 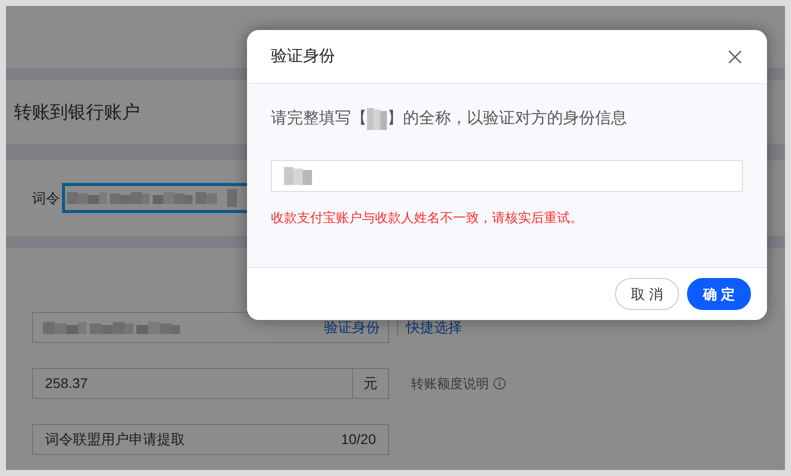 What do you see at coordinates (352, 327) in the screenshot?
I see `verify-link: 验证身份` at bounding box center [352, 327].